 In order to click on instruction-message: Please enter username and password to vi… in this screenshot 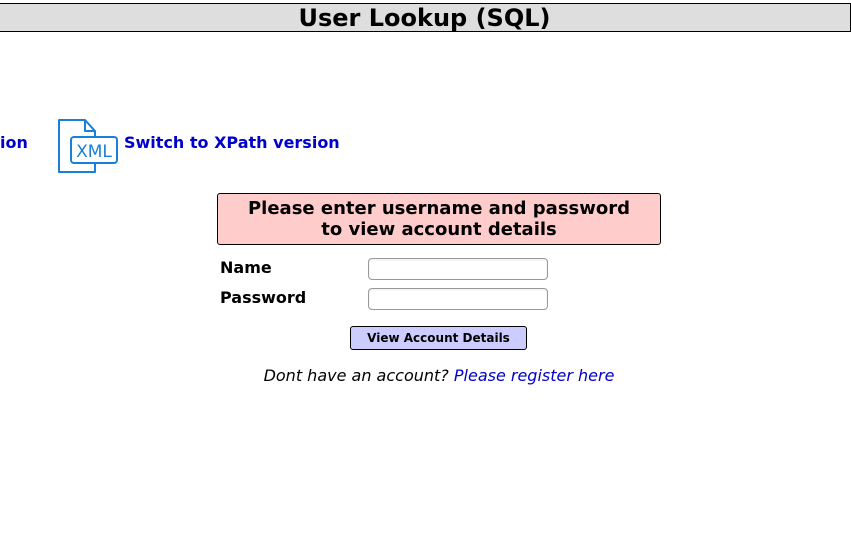, I will do `click(439, 219)`.